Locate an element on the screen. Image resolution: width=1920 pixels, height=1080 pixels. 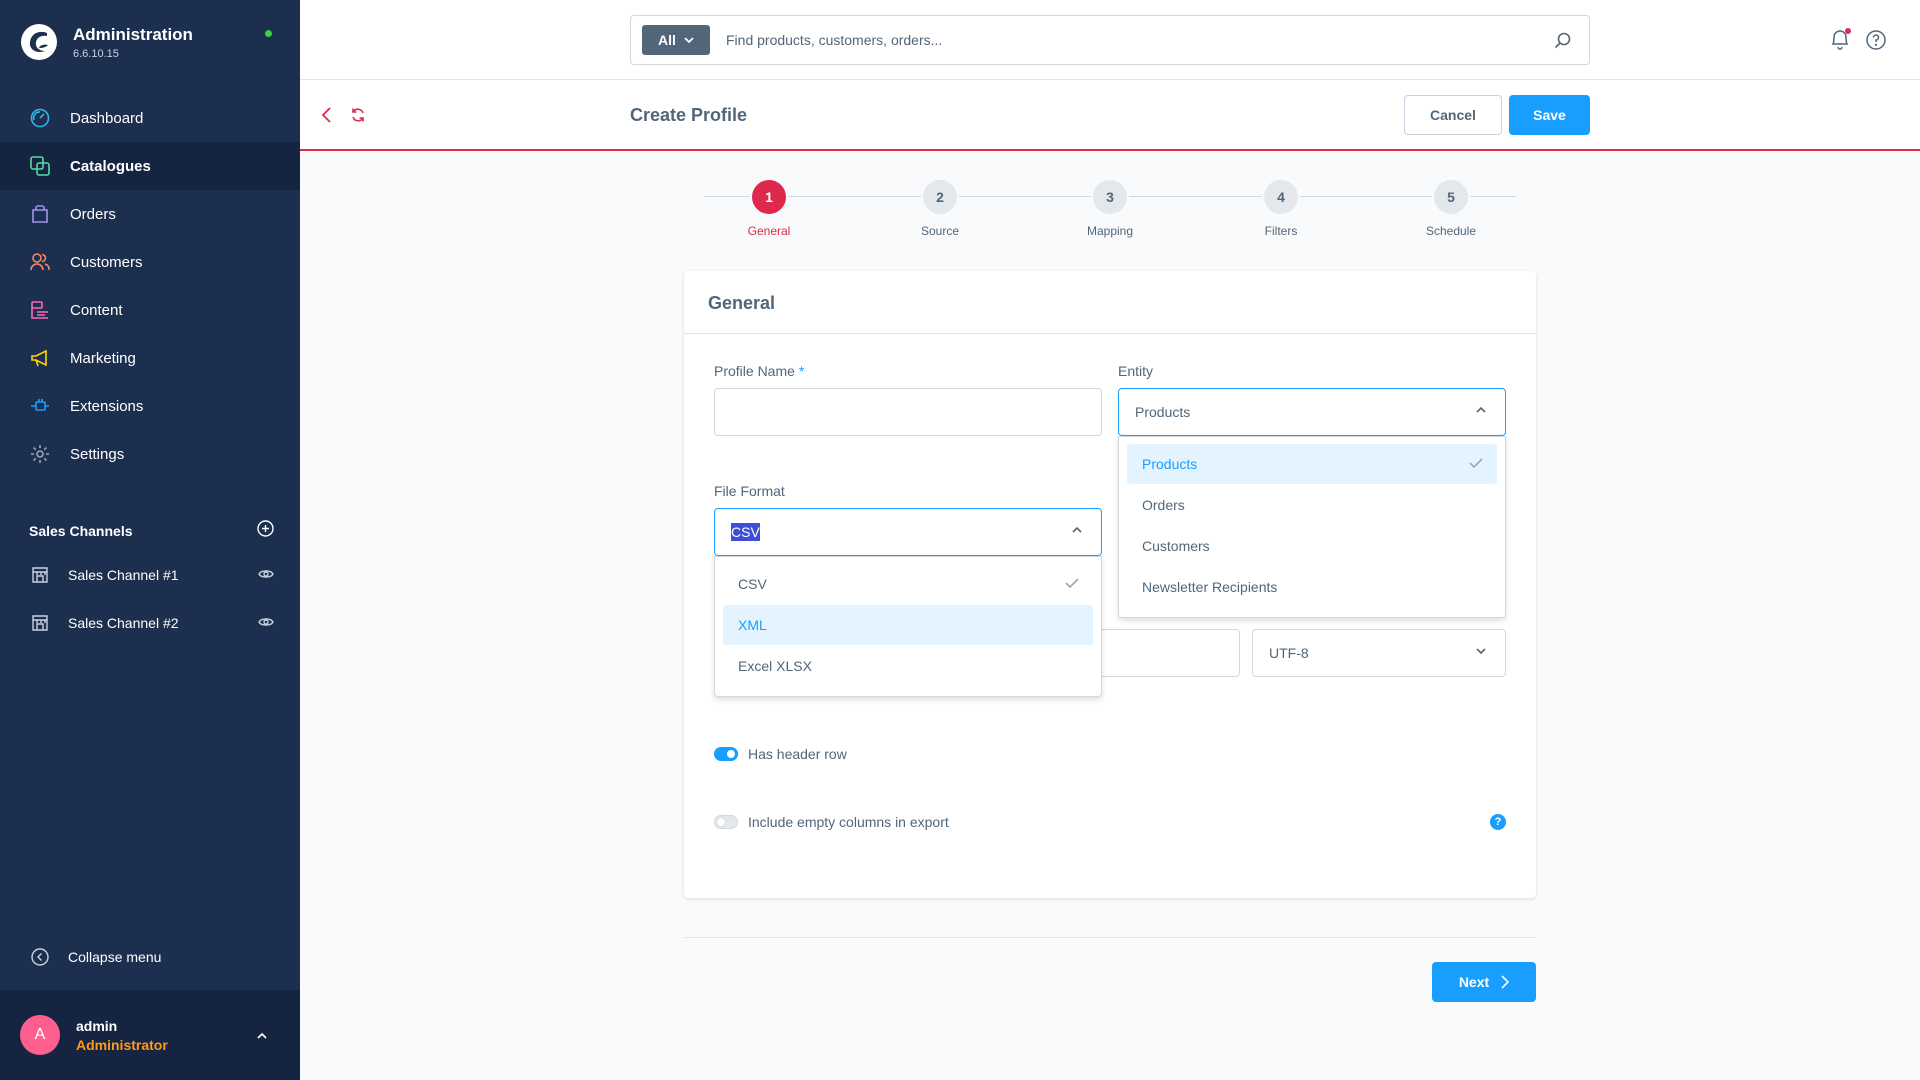
sales-channel-item: Sales Channel #2 is located at coordinates (151, 623).